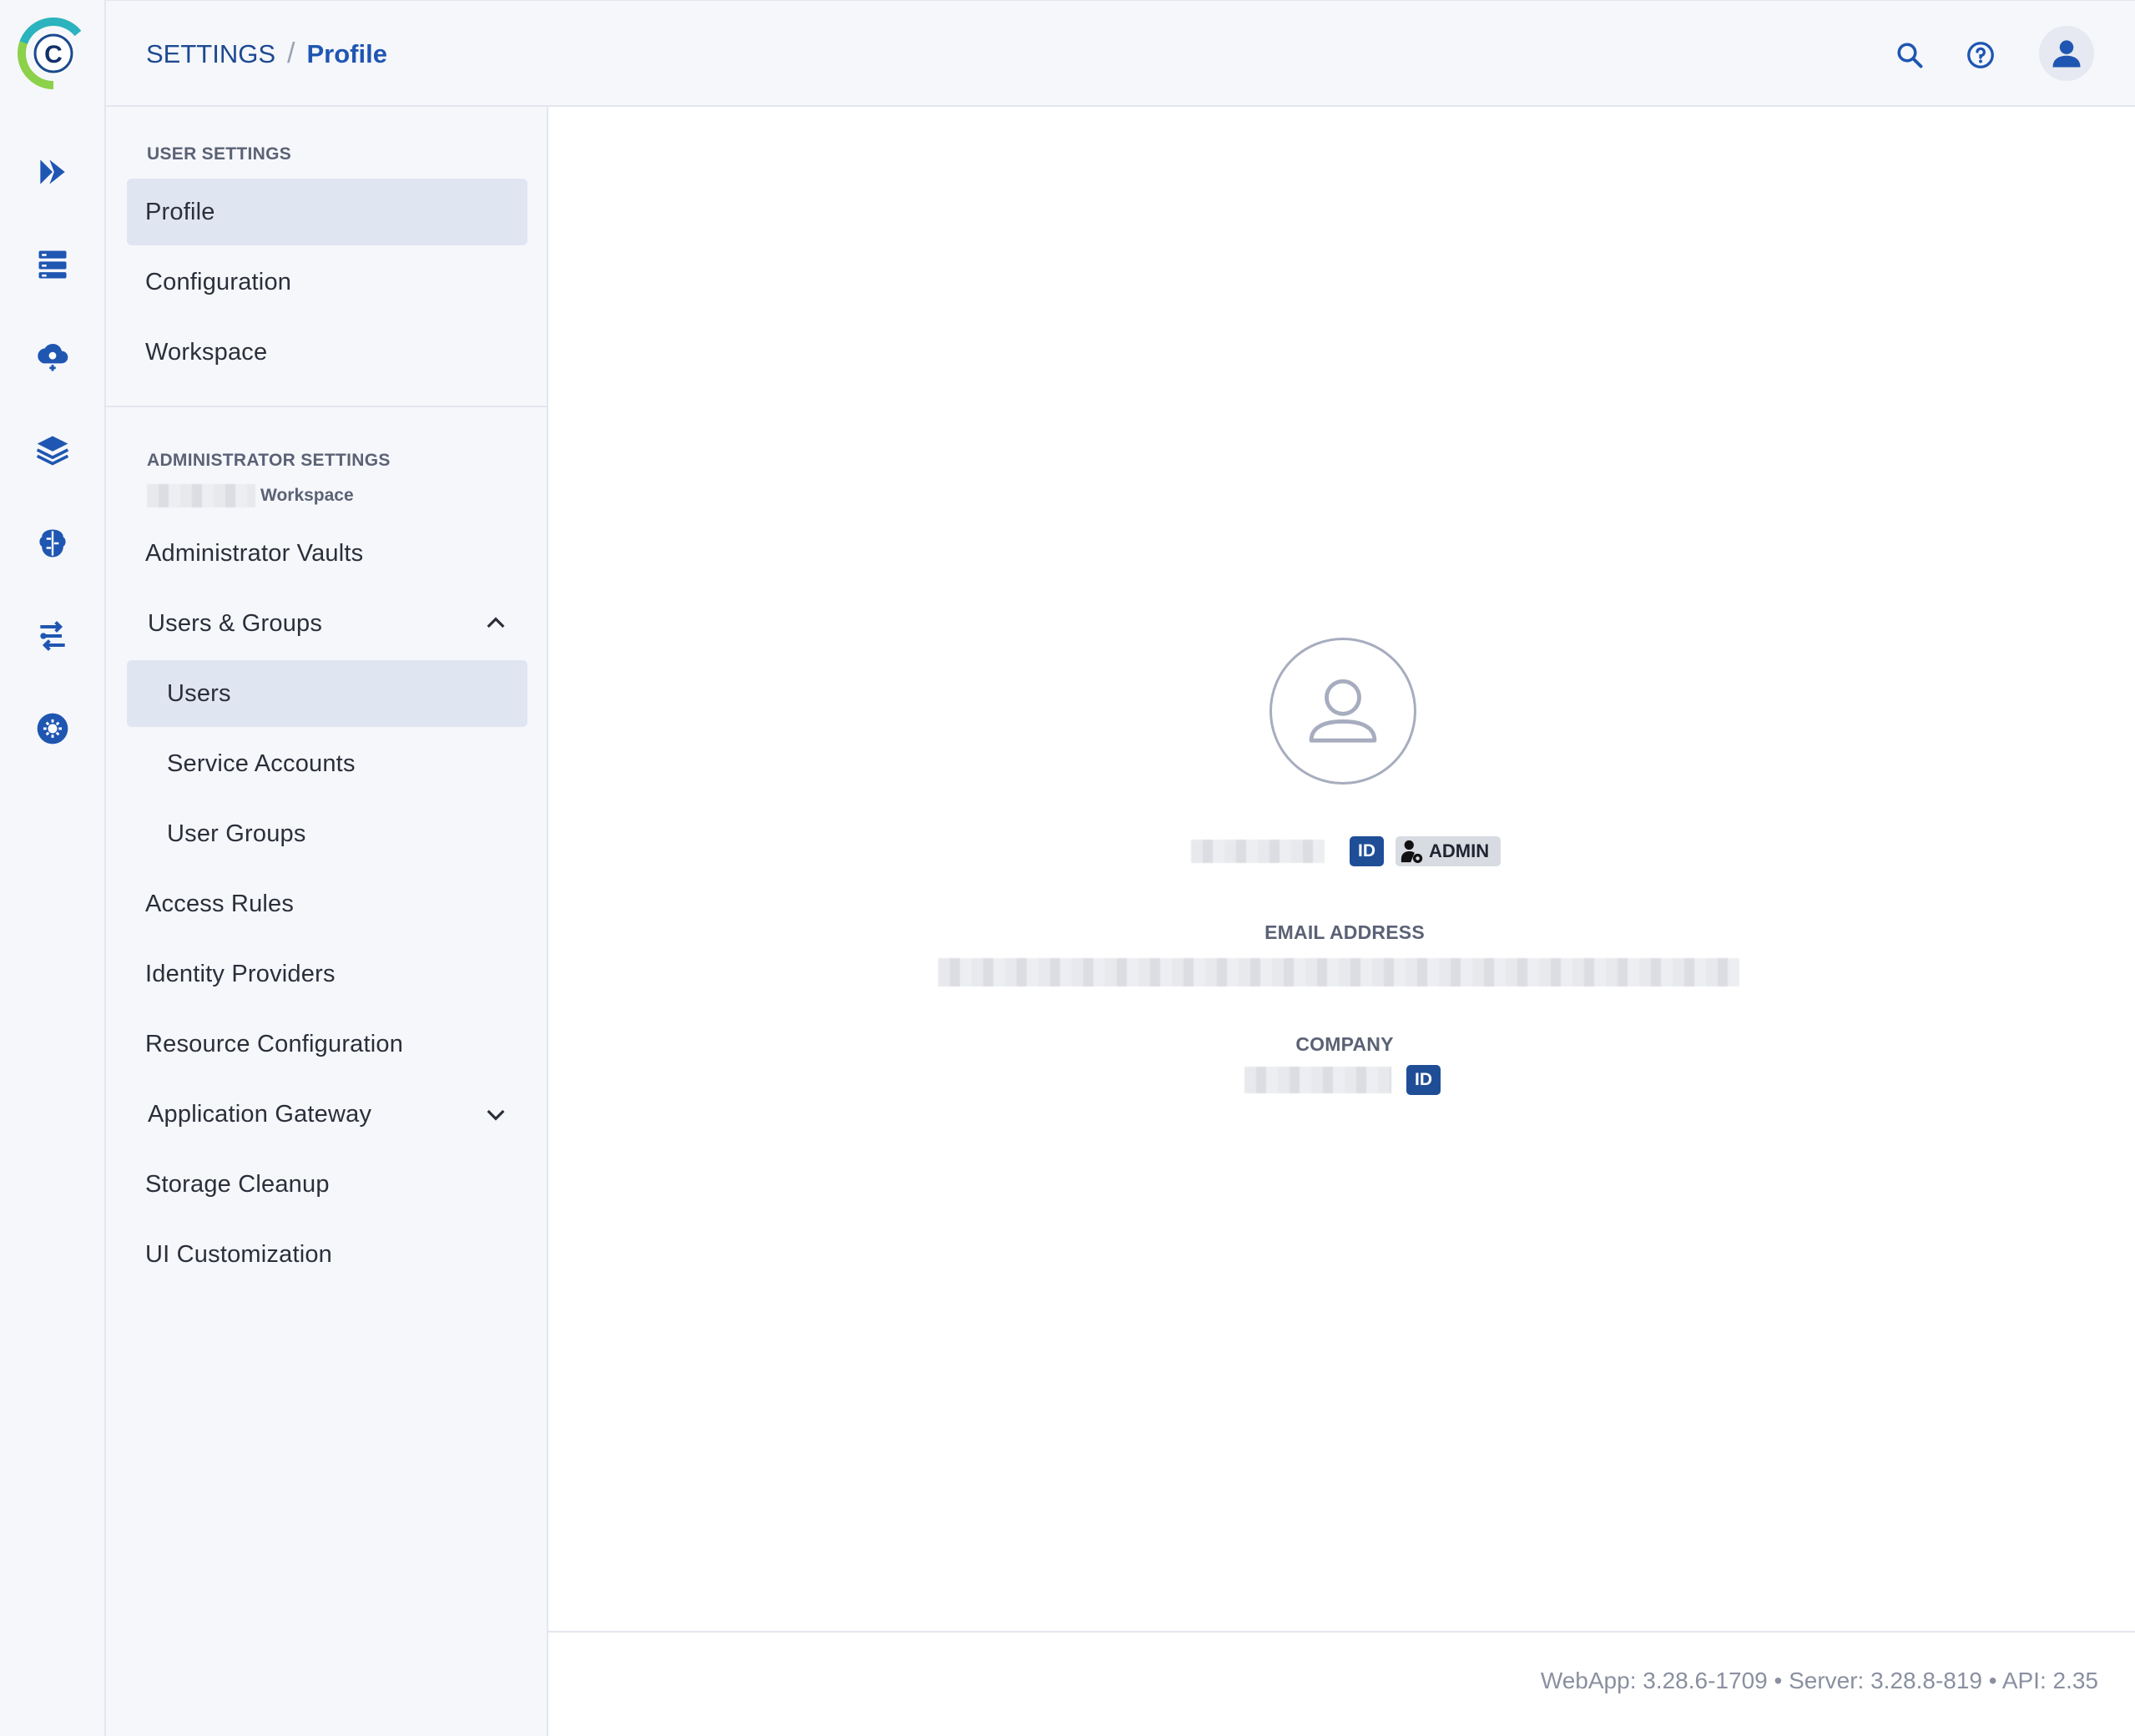  Describe the element at coordinates (327, 352) in the screenshot. I see `sidebar-item-workspace: Workspace` at that location.